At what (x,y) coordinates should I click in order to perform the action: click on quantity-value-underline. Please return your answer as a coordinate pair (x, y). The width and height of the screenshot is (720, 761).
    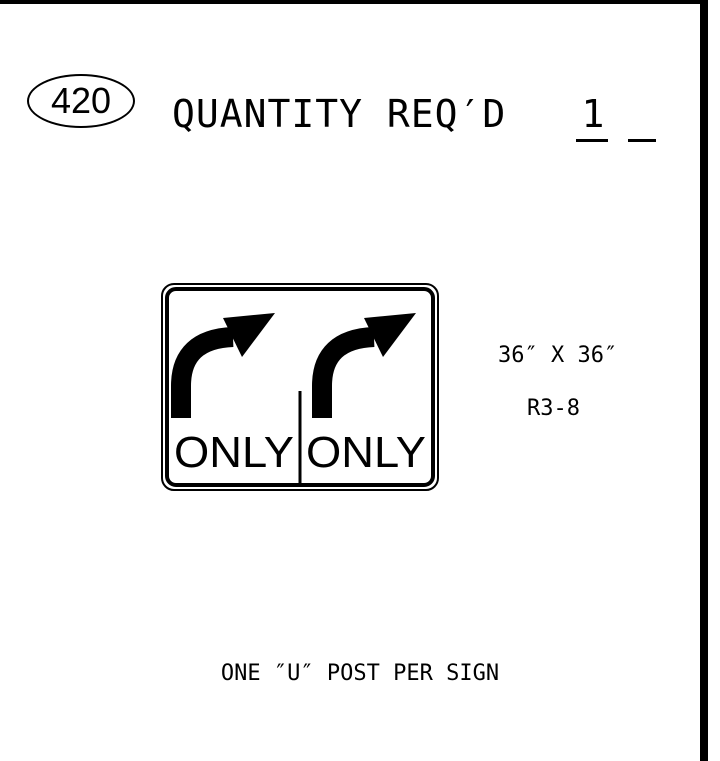
    Looking at the image, I should click on (592, 140).